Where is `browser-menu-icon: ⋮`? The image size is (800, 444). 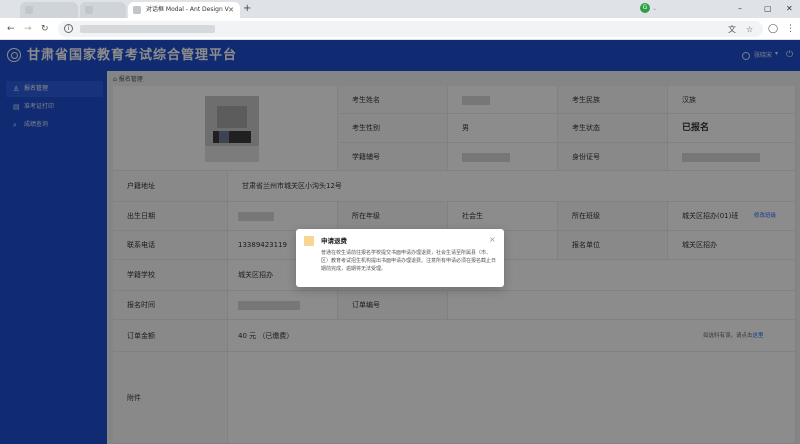 browser-menu-icon: ⋮ is located at coordinates (790, 29).